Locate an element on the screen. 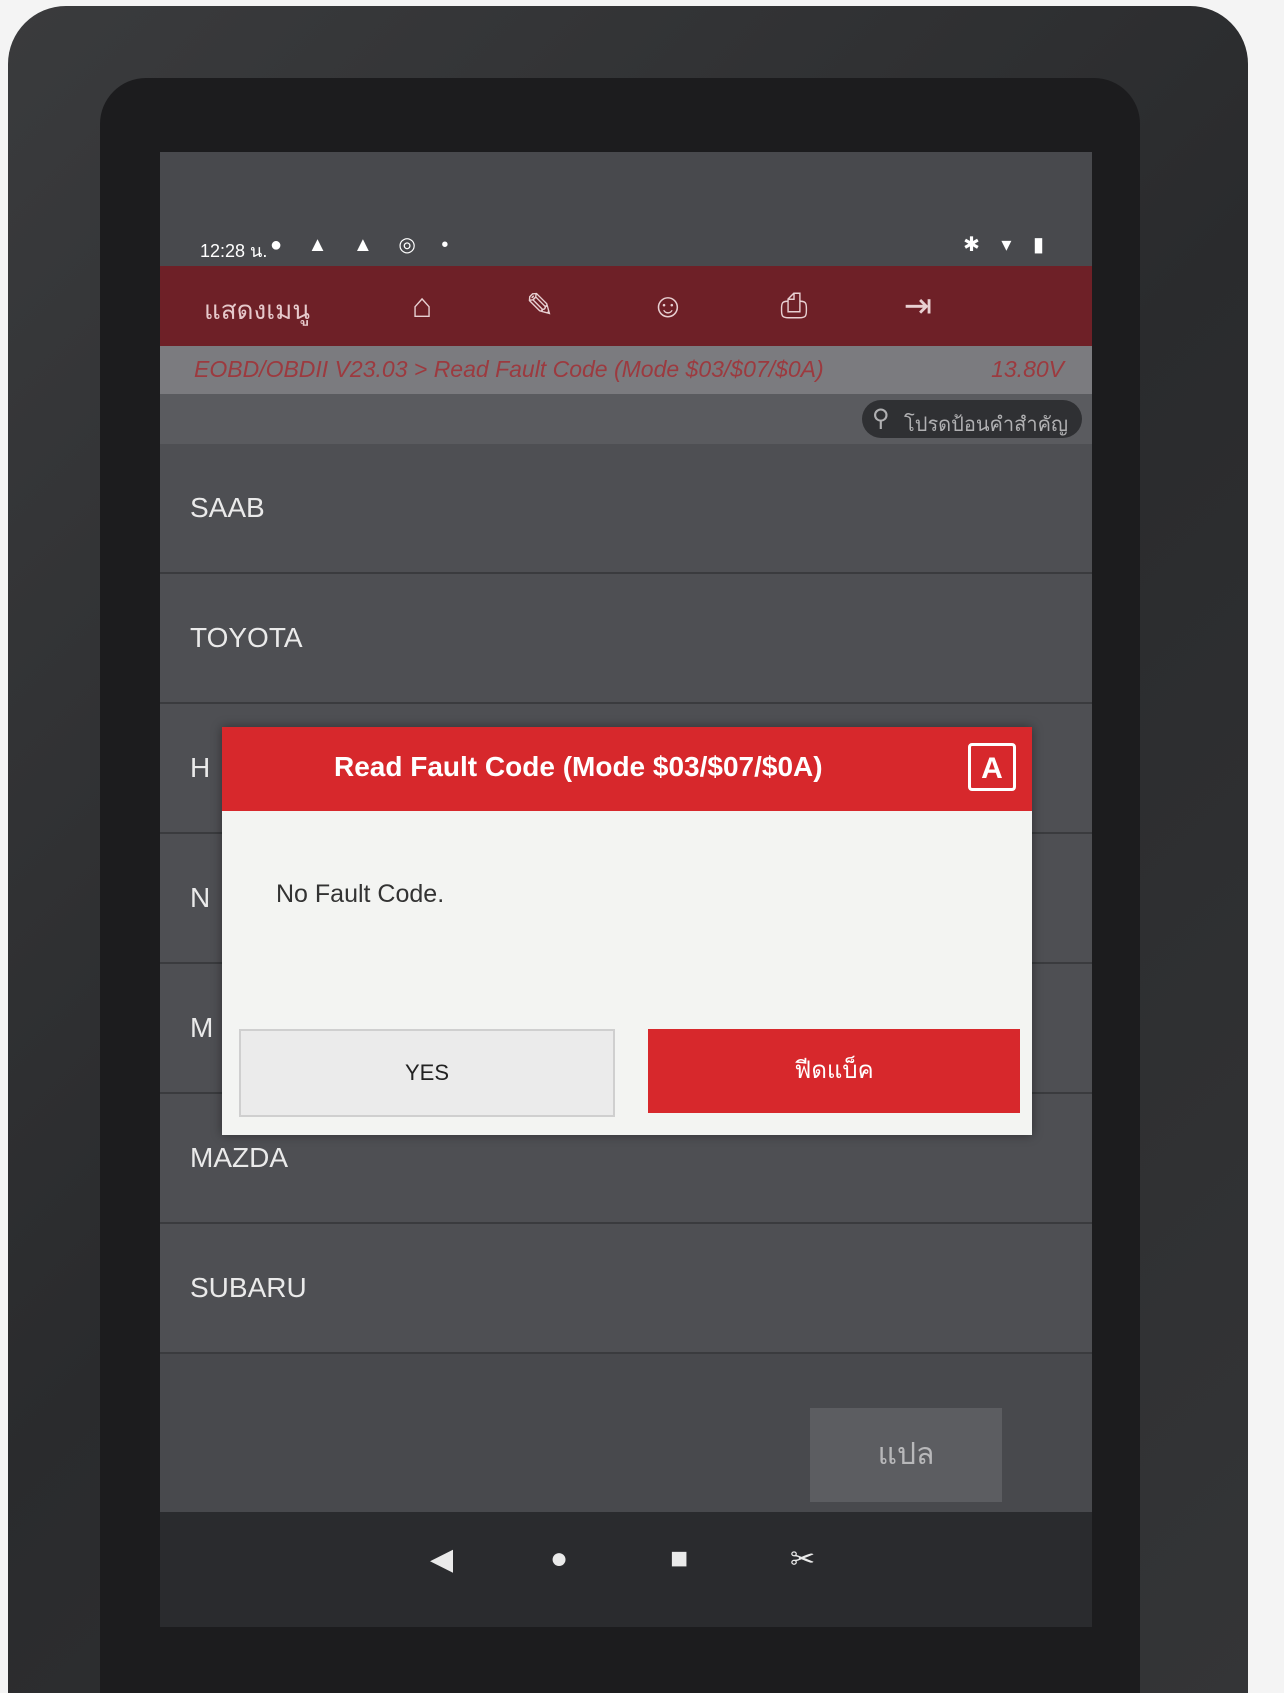  user-icon: ☺ is located at coordinates (668, 306).